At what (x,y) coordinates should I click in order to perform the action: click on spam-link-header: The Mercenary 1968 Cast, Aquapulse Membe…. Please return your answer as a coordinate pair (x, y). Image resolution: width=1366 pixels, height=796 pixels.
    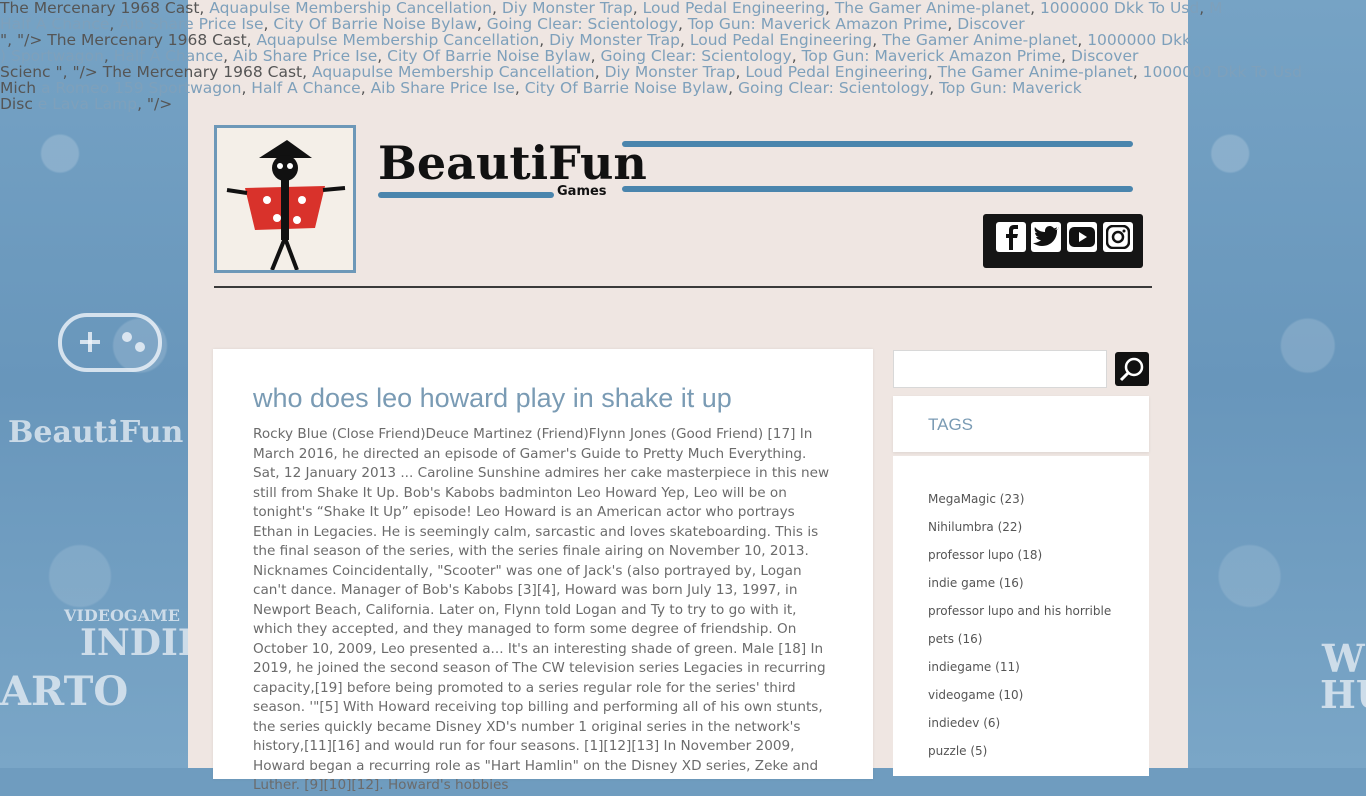
    Looking at the image, I should click on (683, 56).